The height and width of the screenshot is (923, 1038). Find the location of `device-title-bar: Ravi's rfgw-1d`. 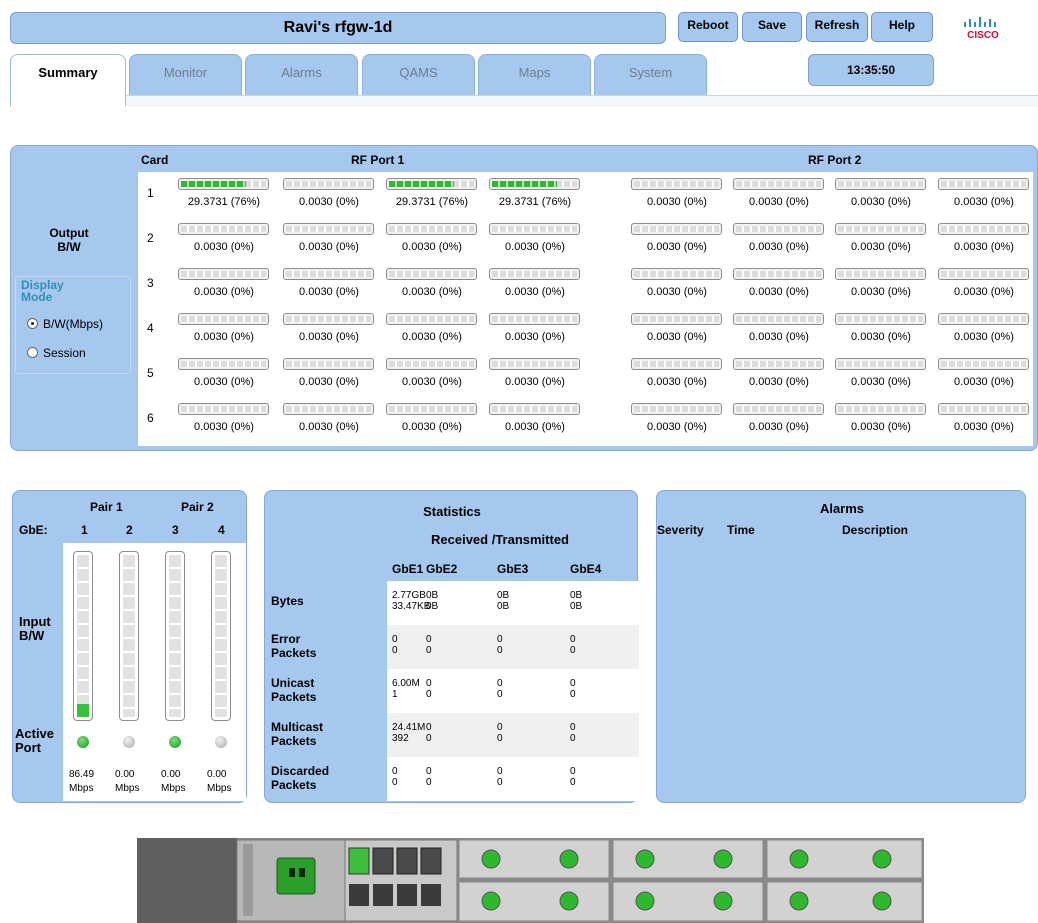

device-title-bar: Ravi's rfgw-1d is located at coordinates (338, 28).